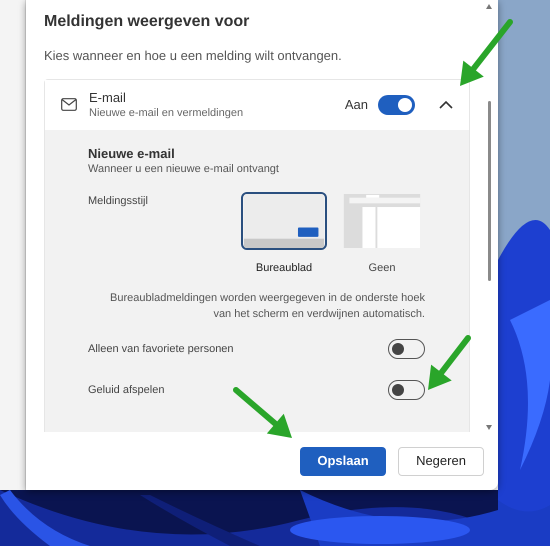 The height and width of the screenshot is (546, 550). Describe the element at coordinates (118, 201) in the screenshot. I see `style-label: Meldingsstijl` at that location.